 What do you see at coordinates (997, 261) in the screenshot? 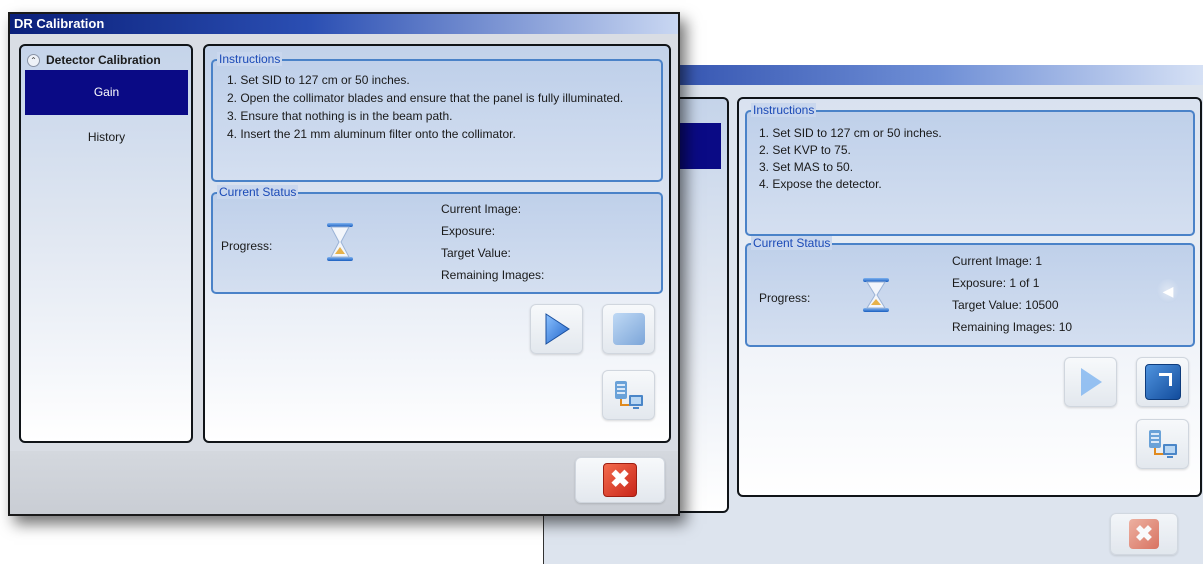
I see `back-status-field: Current Image: 1` at bounding box center [997, 261].